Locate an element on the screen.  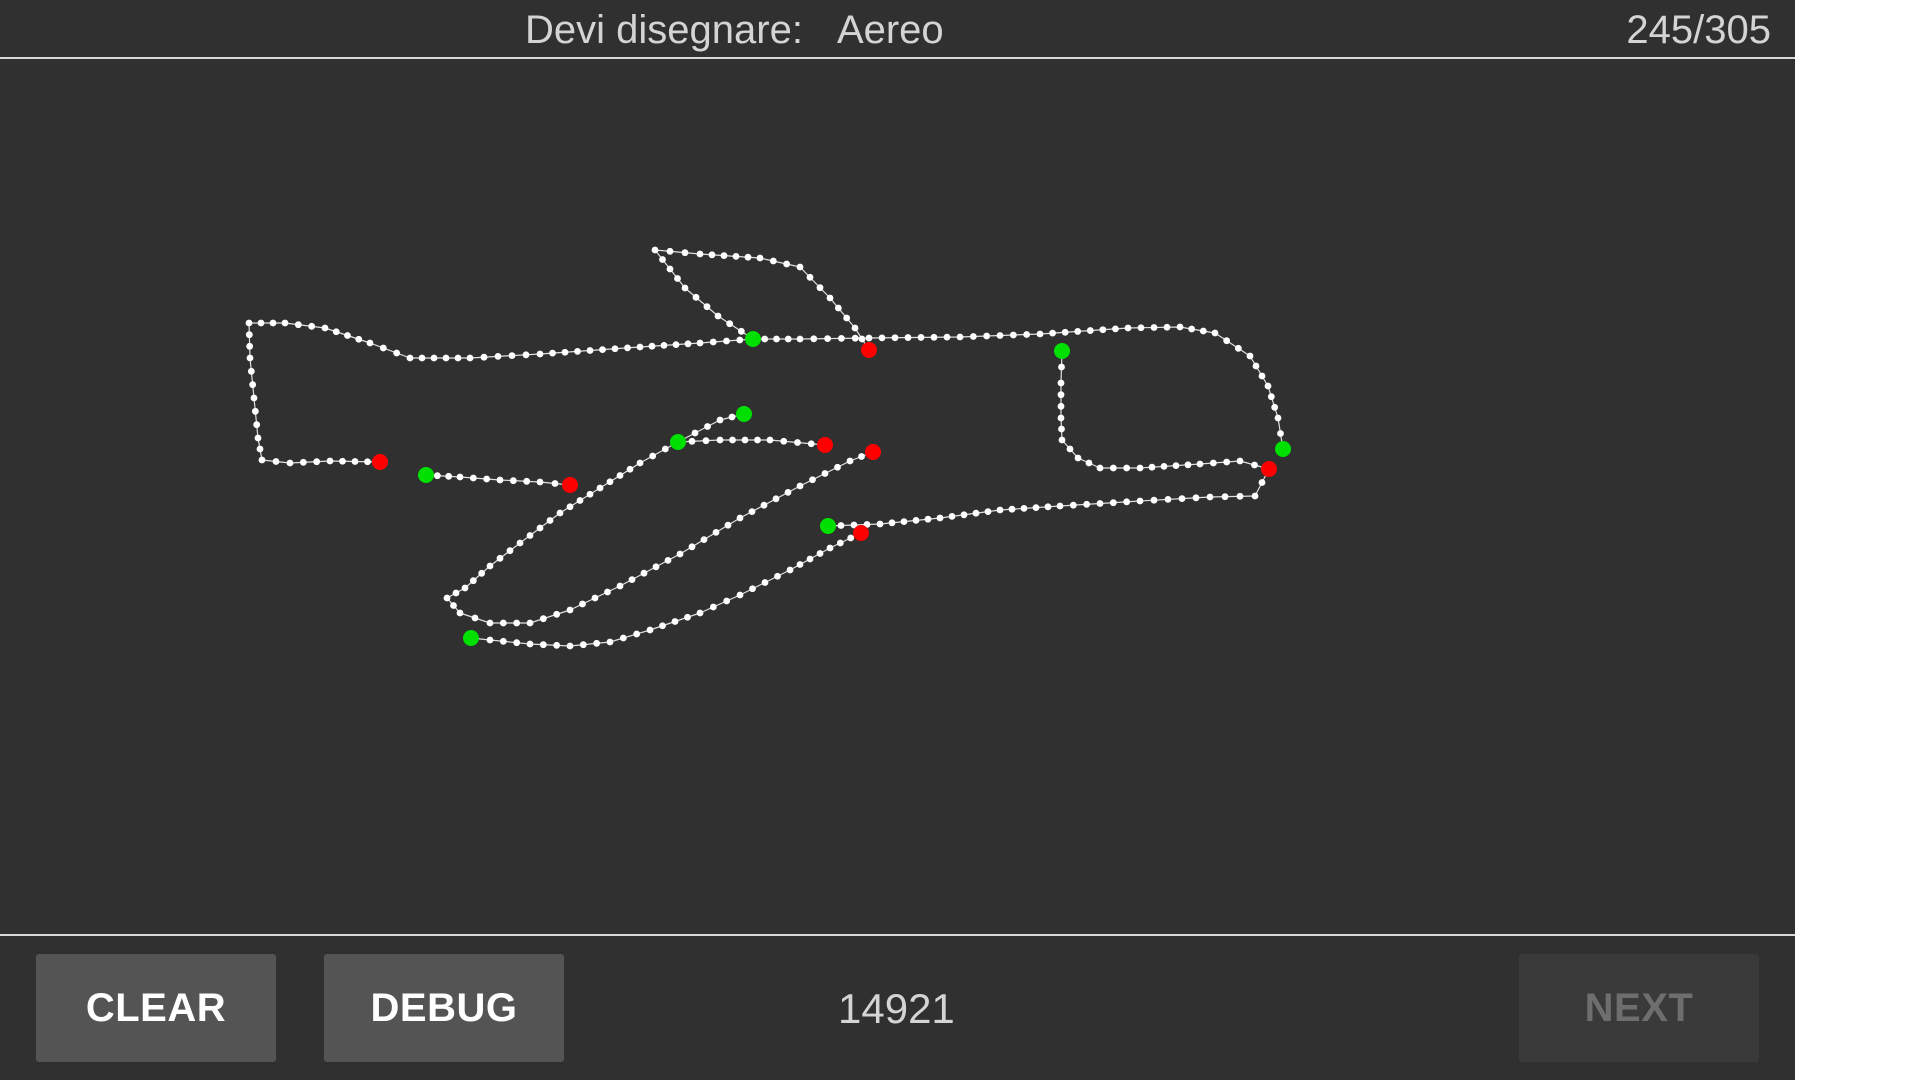
clear-button: CLEAR is located at coordinates (156, 1008).